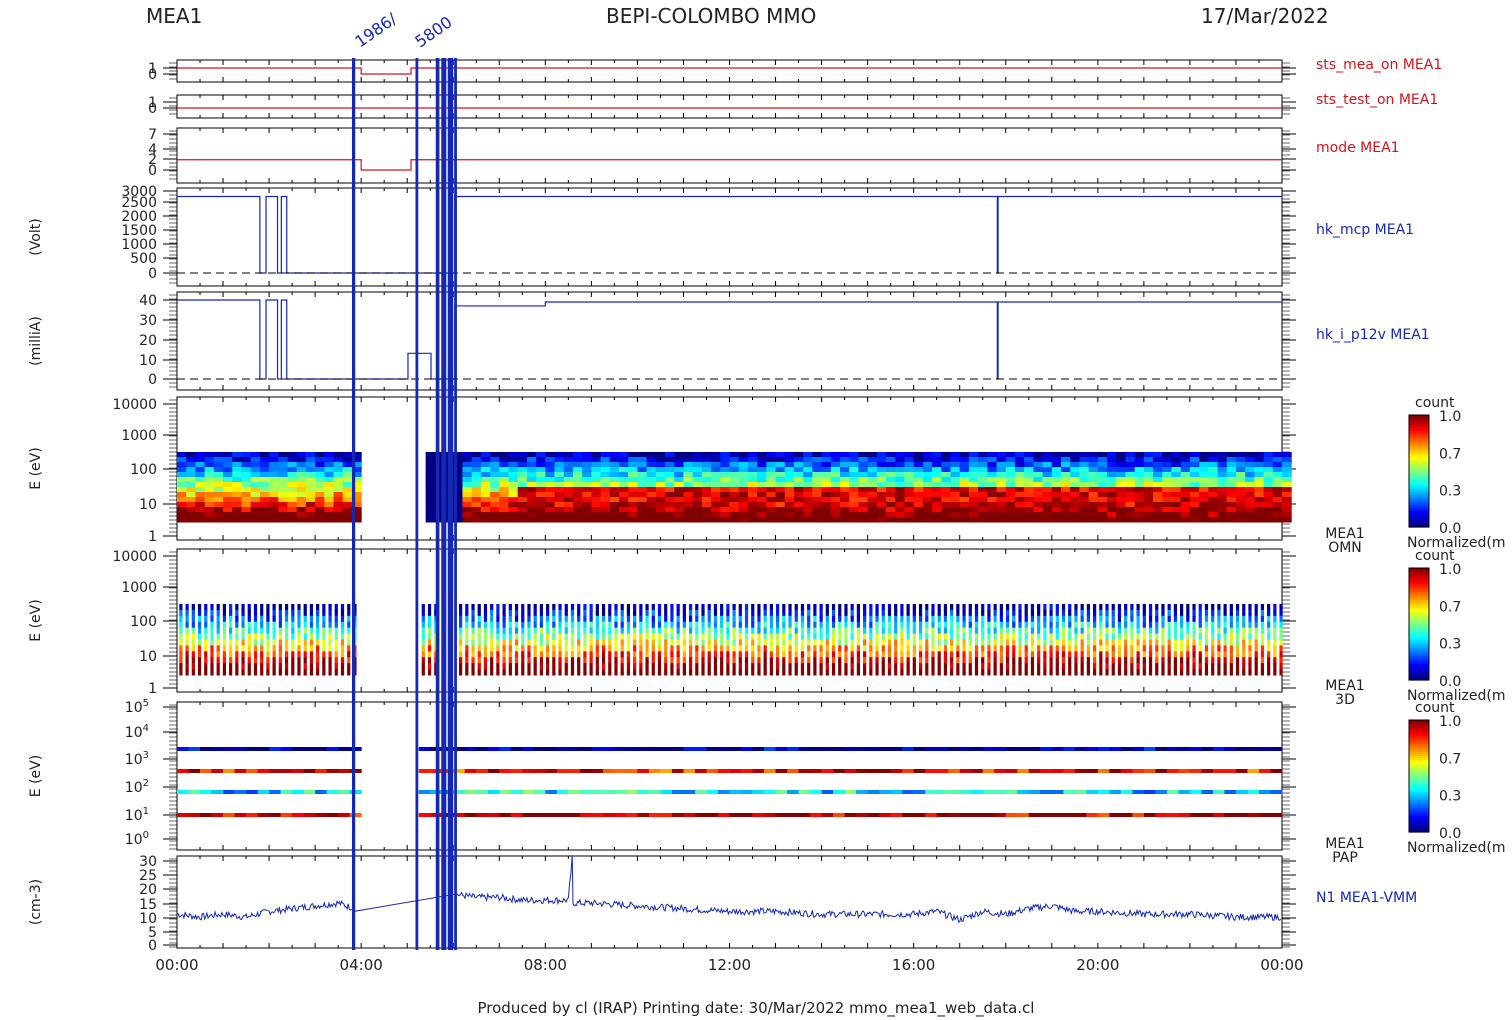  Describe the element at coordinates (143, 470) in the screenshot. I see `y-tick-label: 100` at that location.